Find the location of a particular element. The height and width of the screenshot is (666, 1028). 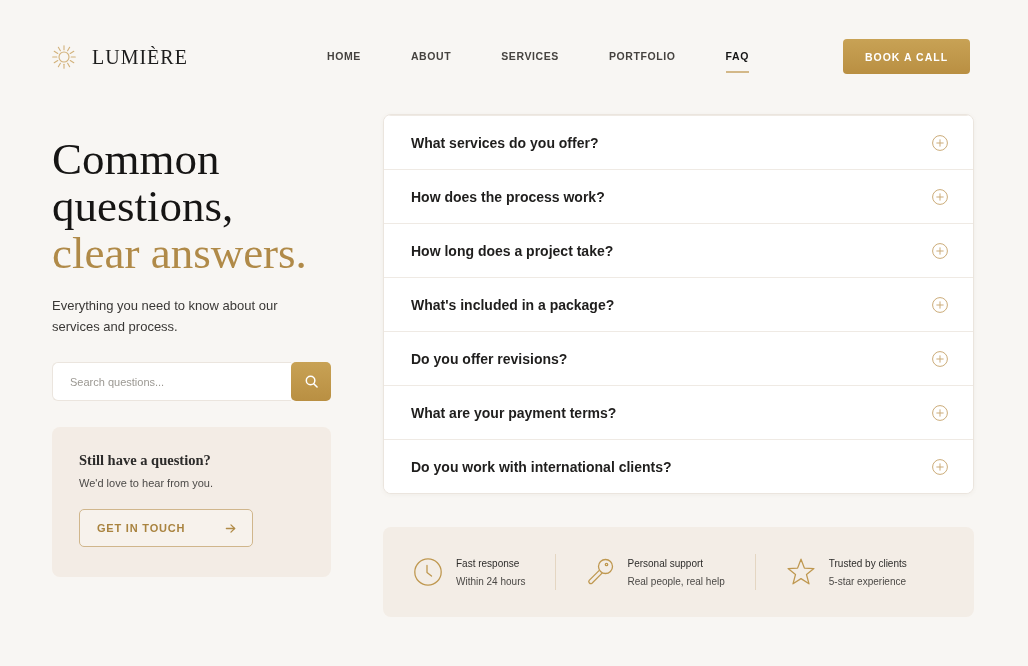

intro-text: Everything you need to know about our services and process. is located at coordinates (165, 316).